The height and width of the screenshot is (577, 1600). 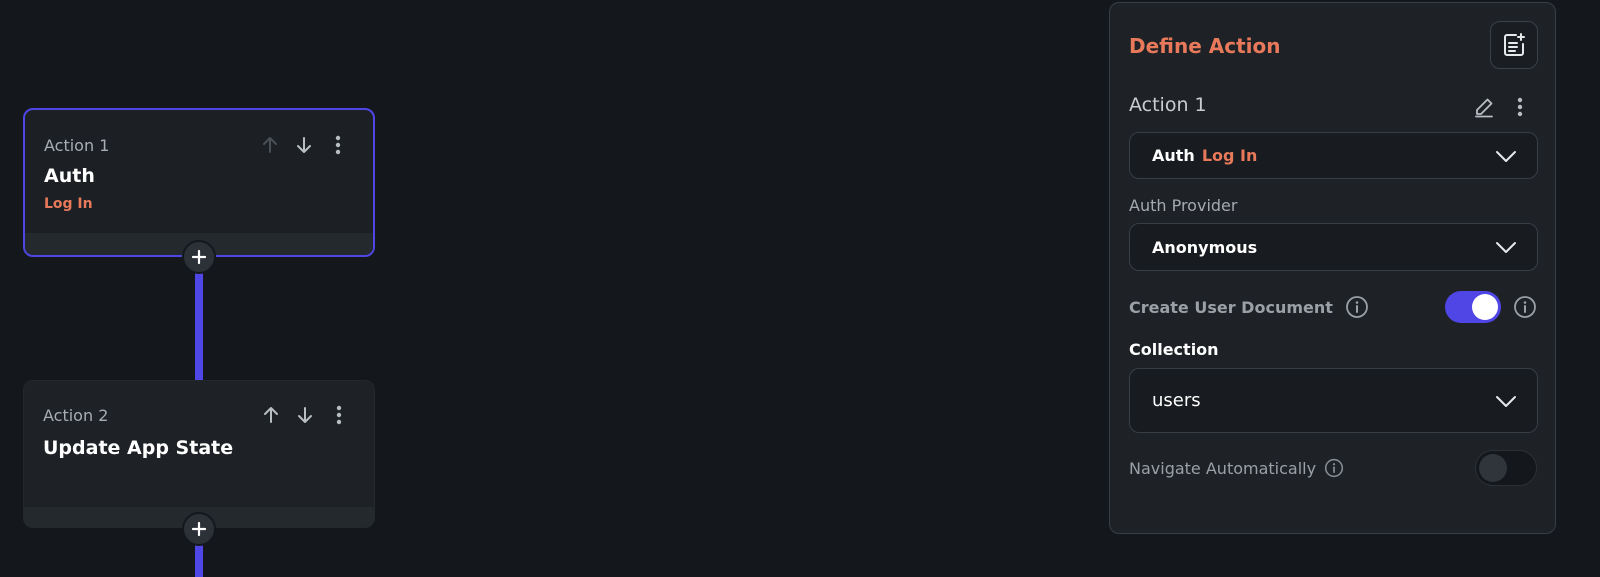 I want to click on navigate-automatically-row: Navigate Automatically, so click(x=1333, y=468).